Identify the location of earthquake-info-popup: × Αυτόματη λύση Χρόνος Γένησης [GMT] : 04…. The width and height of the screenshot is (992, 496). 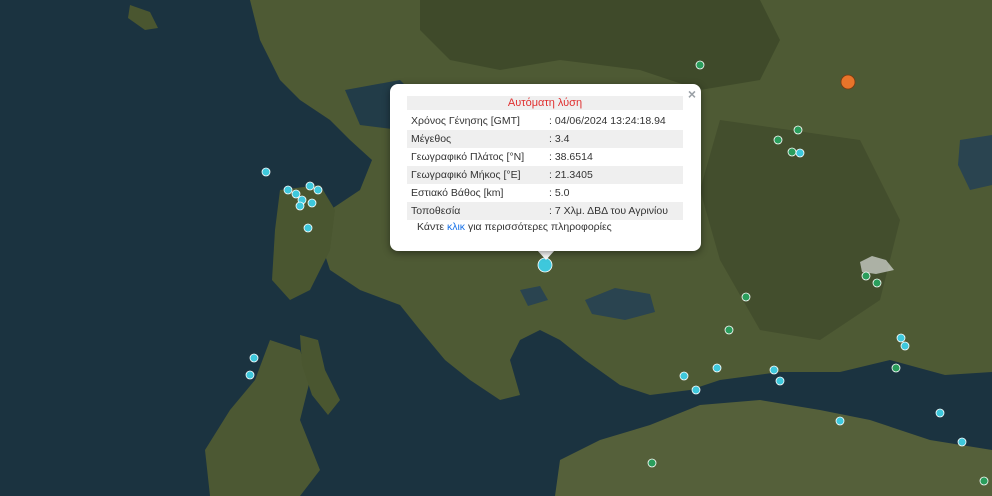
(545, 167).